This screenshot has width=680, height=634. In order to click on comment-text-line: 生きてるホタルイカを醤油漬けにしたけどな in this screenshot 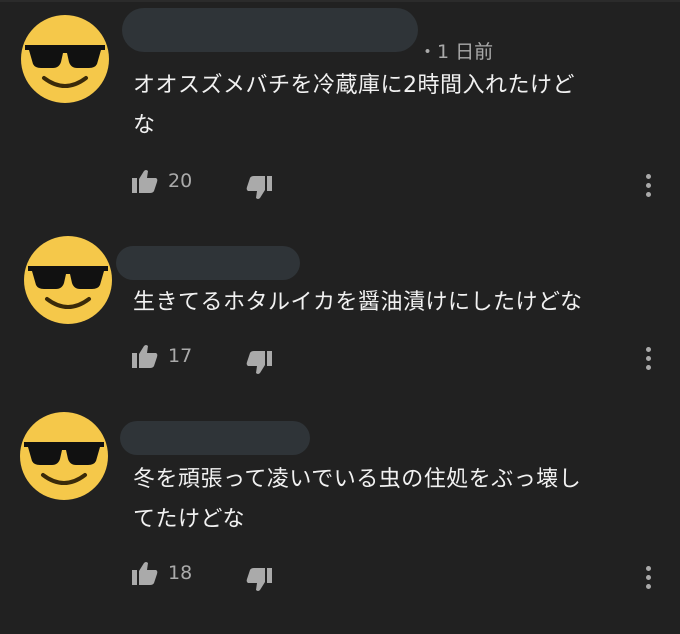, I will do `click(358, 302)`.